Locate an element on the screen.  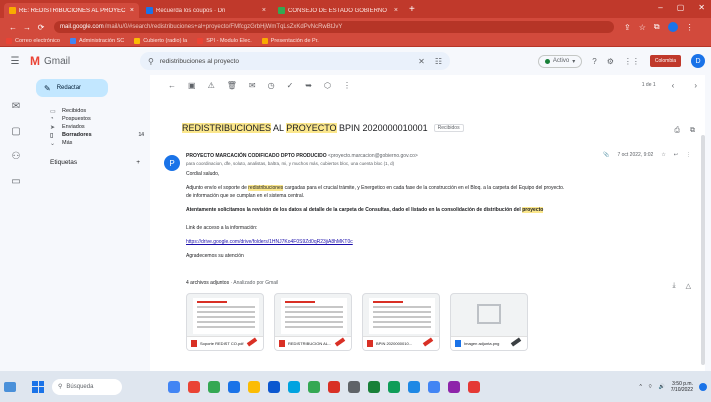
more-options-icon: ⋮ is located at coordinates (347, 85).